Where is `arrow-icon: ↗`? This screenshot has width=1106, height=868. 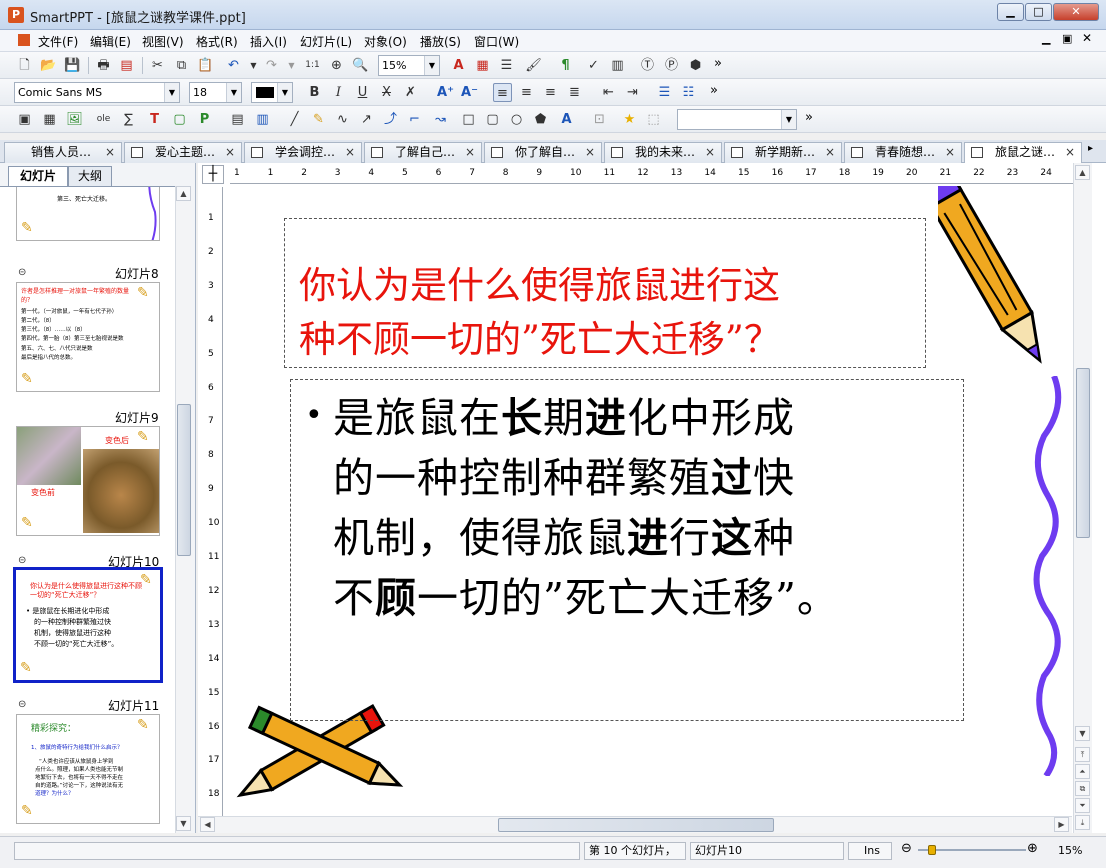 arrow-icon: ↗ is located at coordinates (366, 119).